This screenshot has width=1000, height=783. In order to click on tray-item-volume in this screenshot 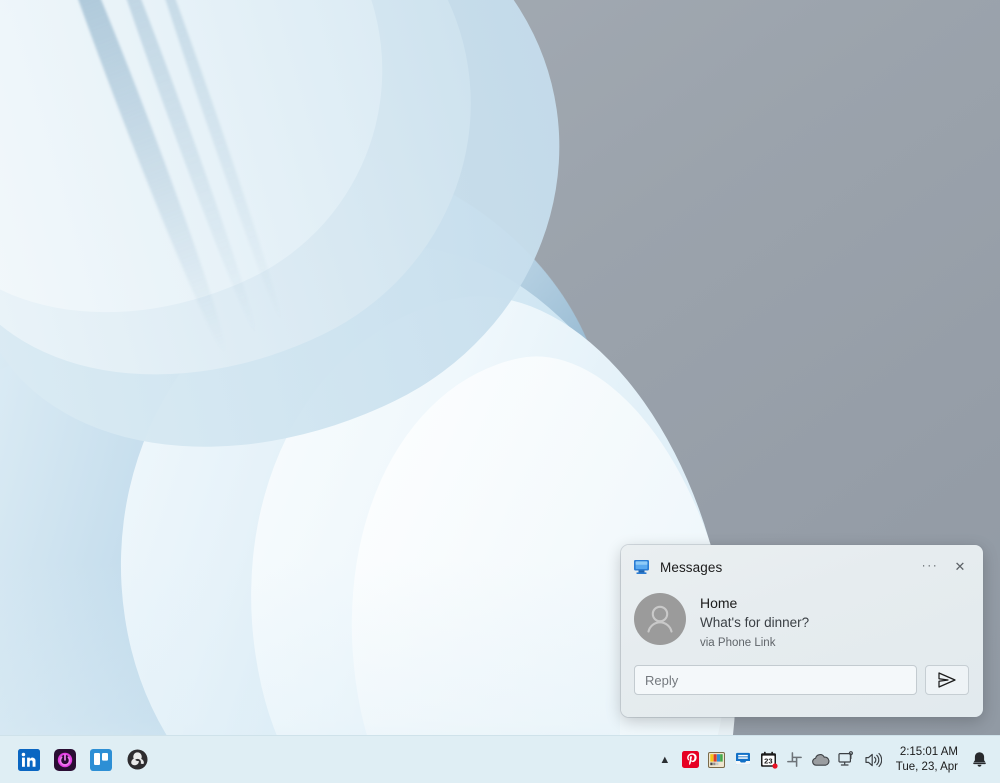, I will do `click(873, 760)`.